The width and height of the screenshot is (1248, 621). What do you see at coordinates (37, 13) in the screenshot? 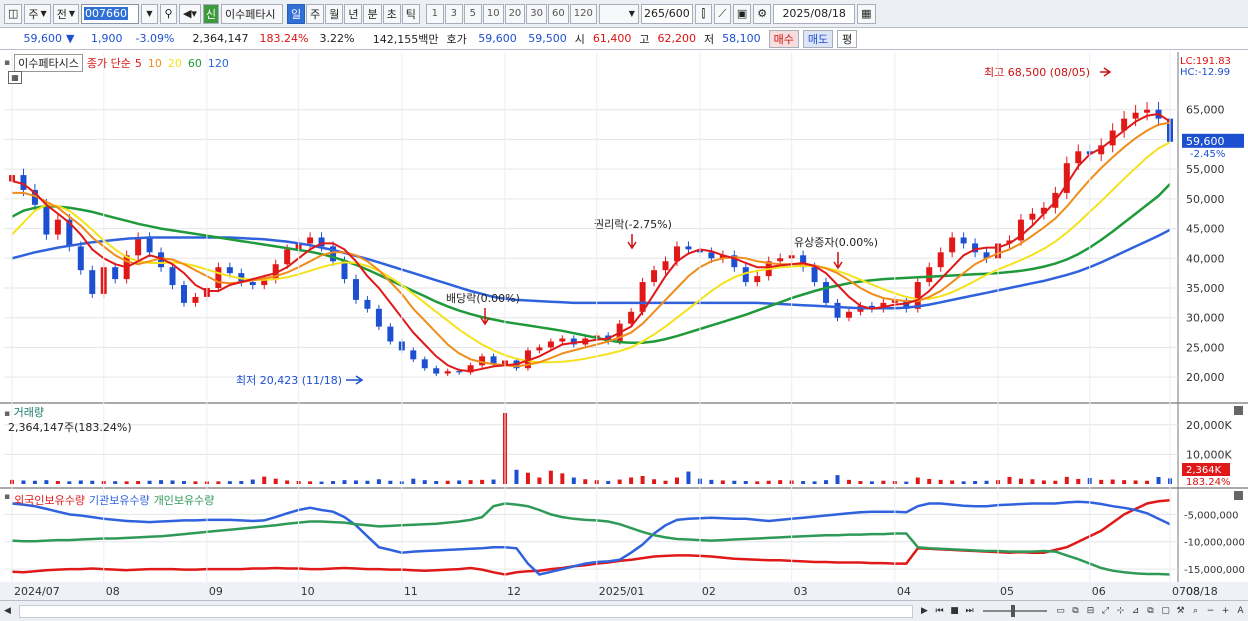
I see `period-select: 주 ▼` at bounding box center [37, 13].